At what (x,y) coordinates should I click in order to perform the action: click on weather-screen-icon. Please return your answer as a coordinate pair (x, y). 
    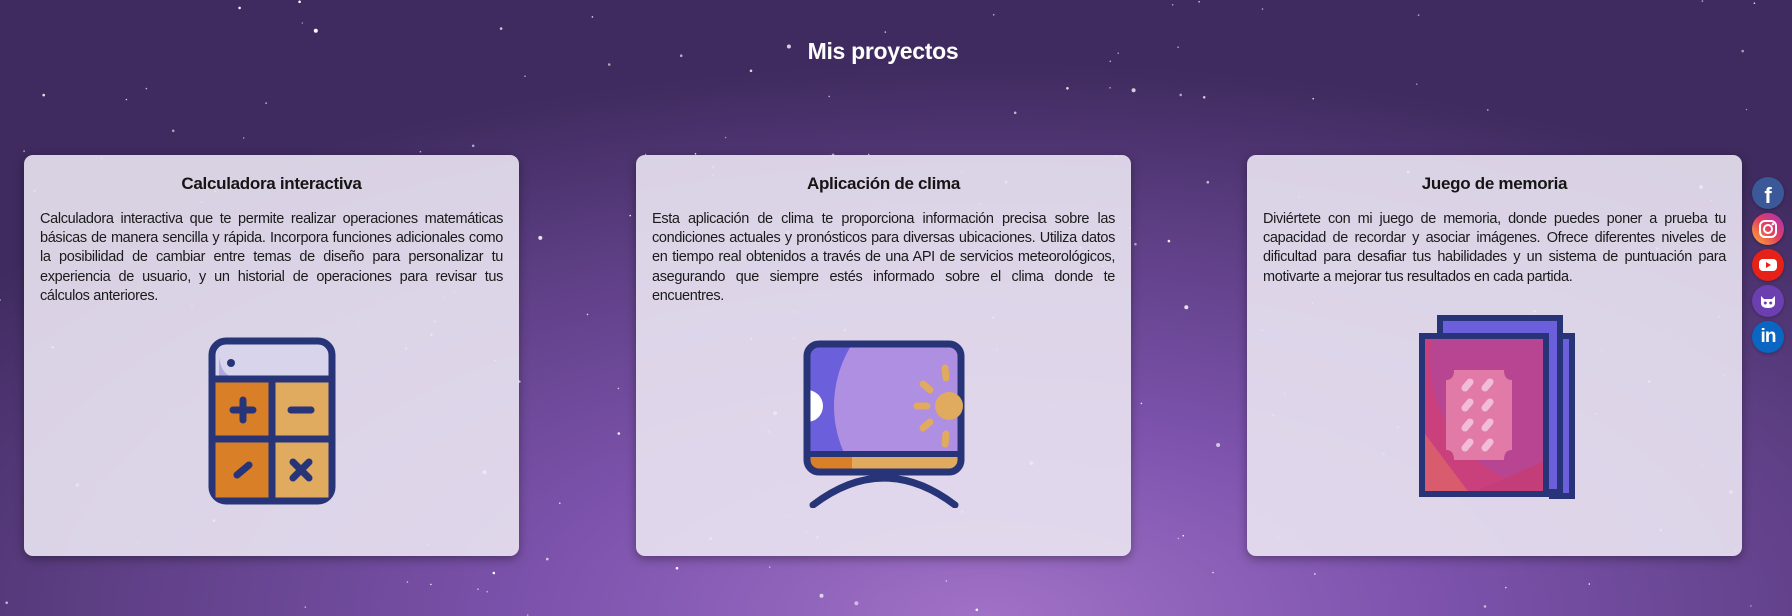
    Looking at the image, I should click on (883, 424).